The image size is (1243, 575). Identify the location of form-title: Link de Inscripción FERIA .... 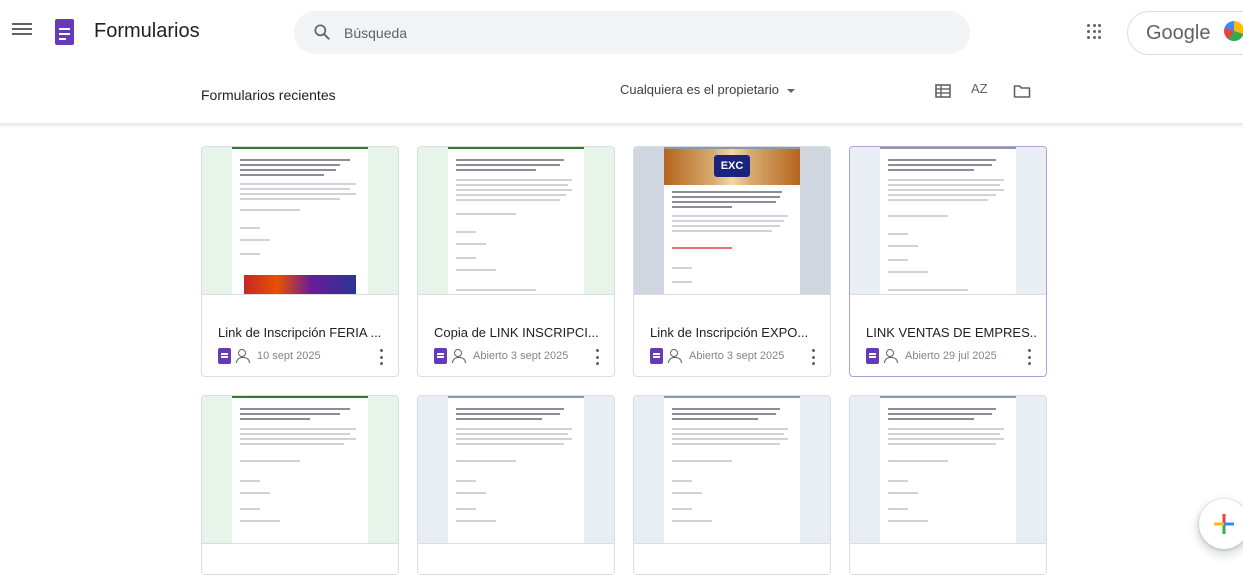
(300, 332).